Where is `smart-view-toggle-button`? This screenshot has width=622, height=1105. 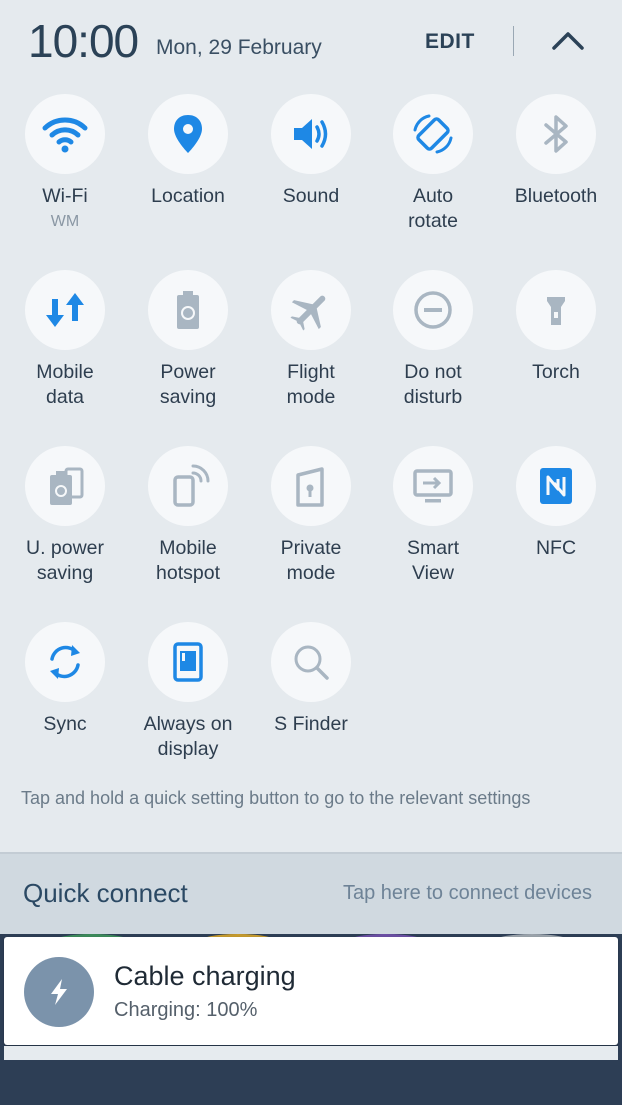 smart-view-toggle-button is located at coordinates (433, 486).